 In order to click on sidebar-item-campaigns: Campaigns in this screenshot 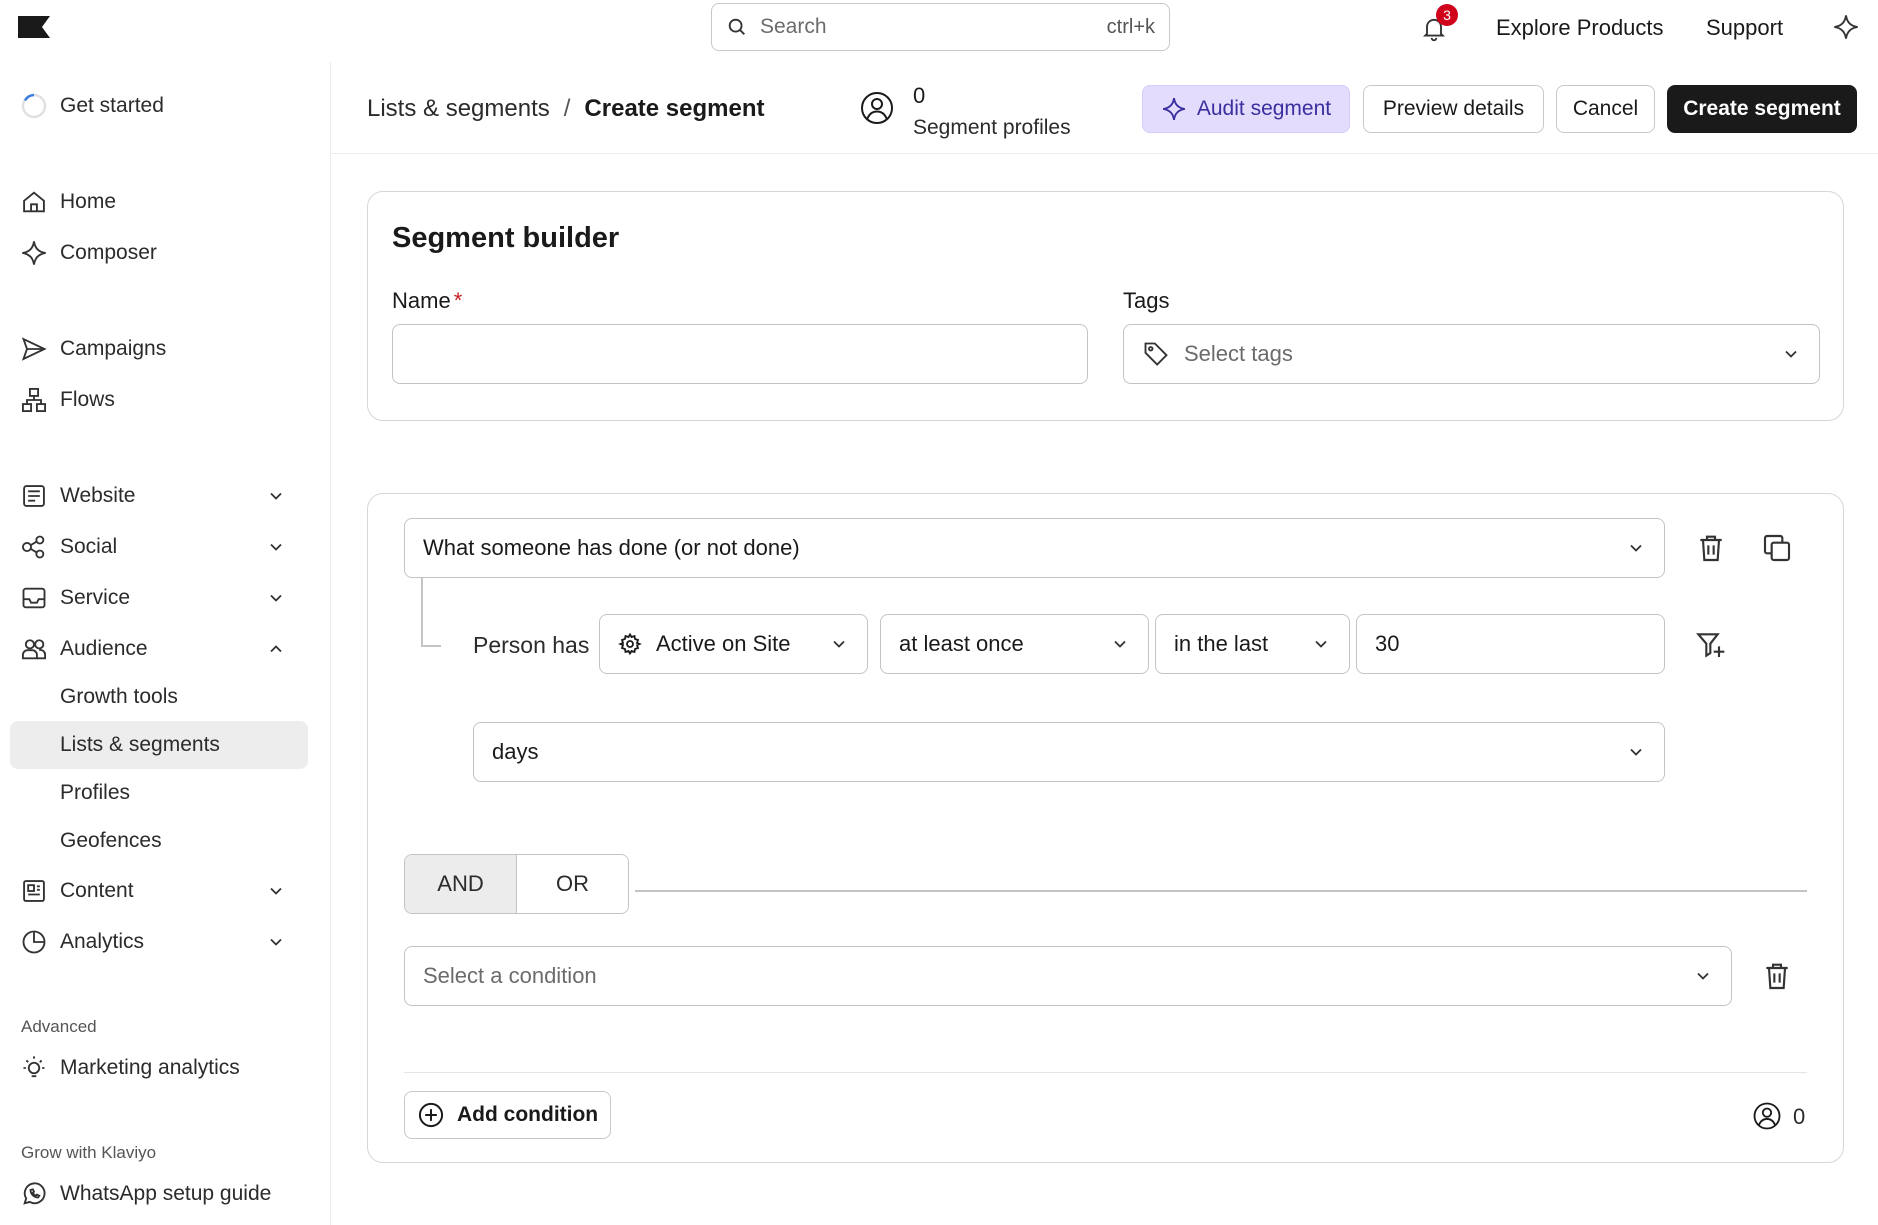, I will do `click(159, 349)`.